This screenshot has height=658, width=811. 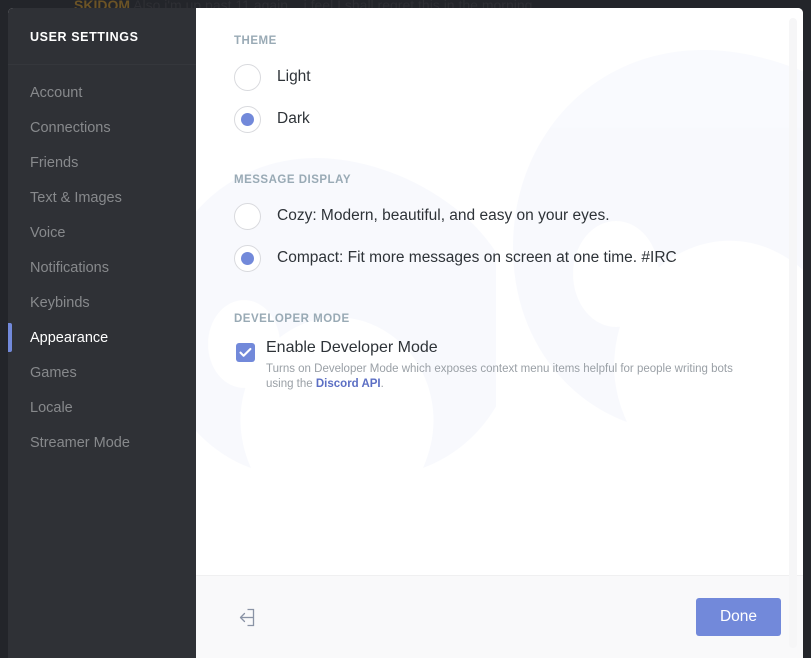 What do you see at coordinates (10, 337) in the screenshot?
I see `sidebar-active-indicator` at bounding box center [10, 337].